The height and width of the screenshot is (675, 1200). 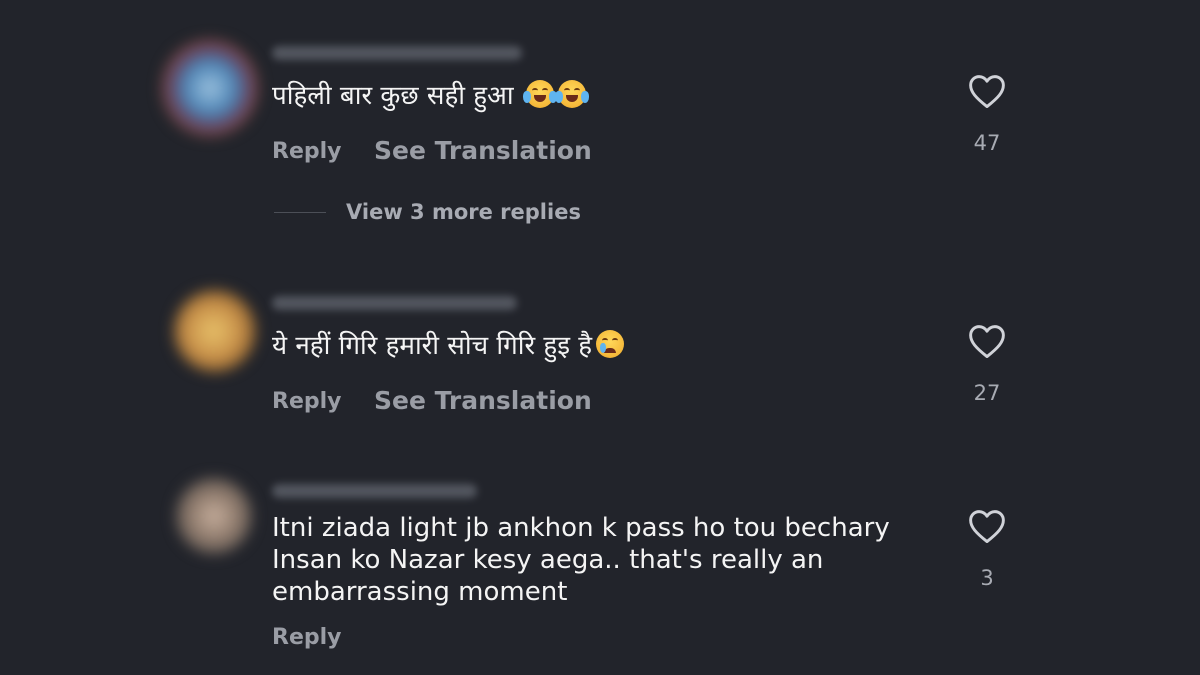 What do you see at coordinates (987, 114) in the screenshot?
I see `like-control: 47` at bounding box center [987, 114].